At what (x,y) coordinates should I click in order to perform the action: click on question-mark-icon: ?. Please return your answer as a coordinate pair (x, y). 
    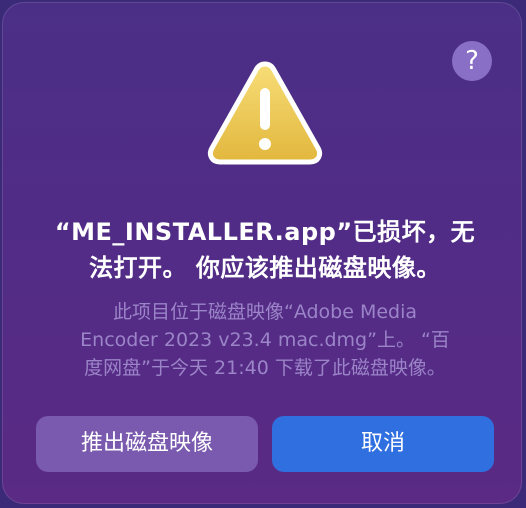
    Looking at the image, I should click on (472, 61).